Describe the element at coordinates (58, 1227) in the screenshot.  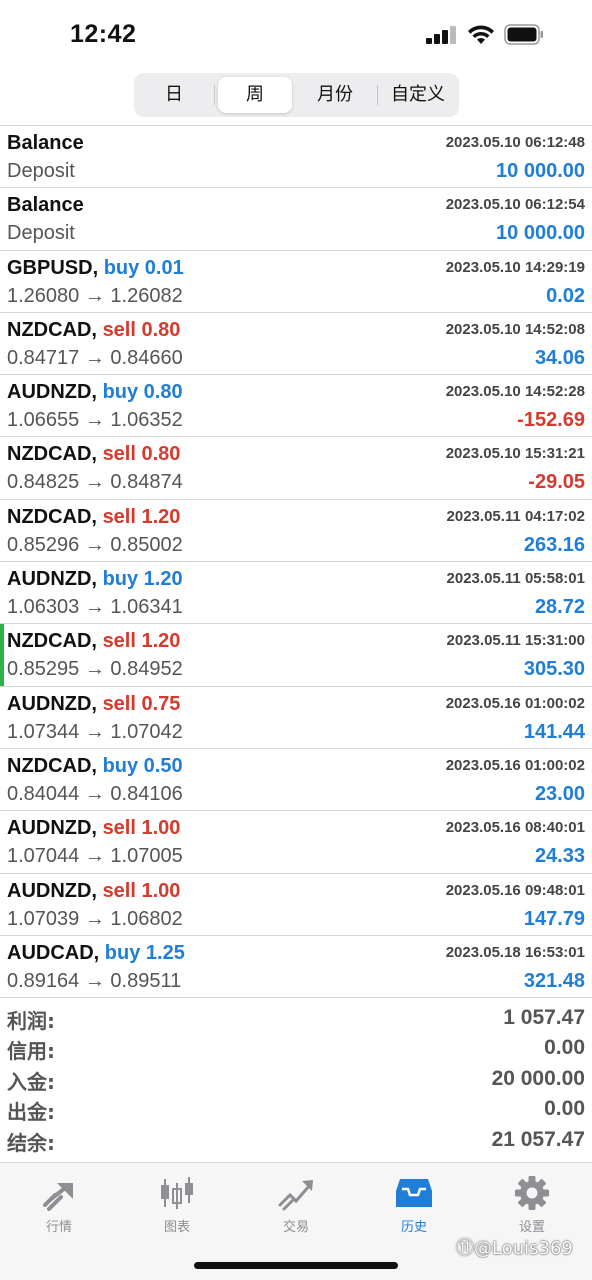
I see `tab-quotes-label: 行情` at that location.